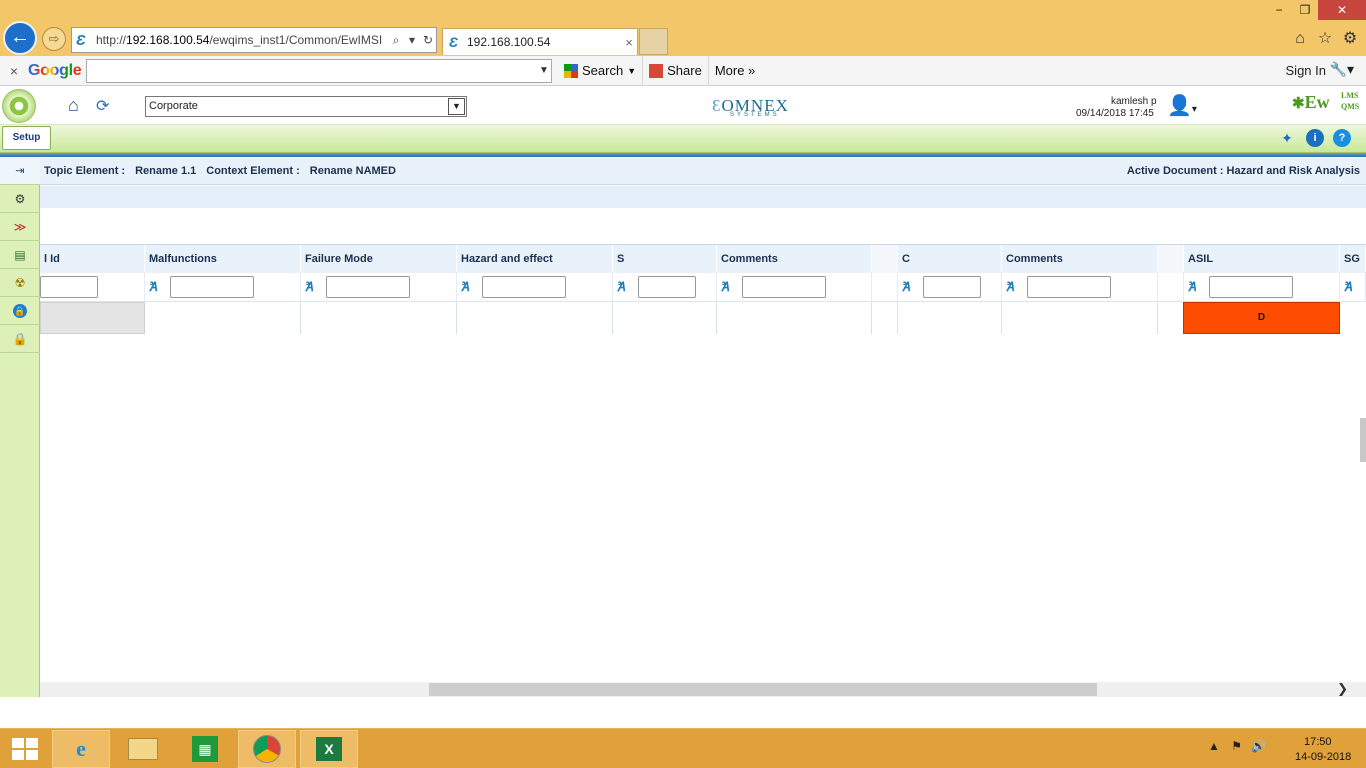 The width and height of the screenshot is (1366, 768). Describe the element at coordinates (535, 259) in the screenshot. I see `column-header-hazard-effect: Hazard and effect` at that location.